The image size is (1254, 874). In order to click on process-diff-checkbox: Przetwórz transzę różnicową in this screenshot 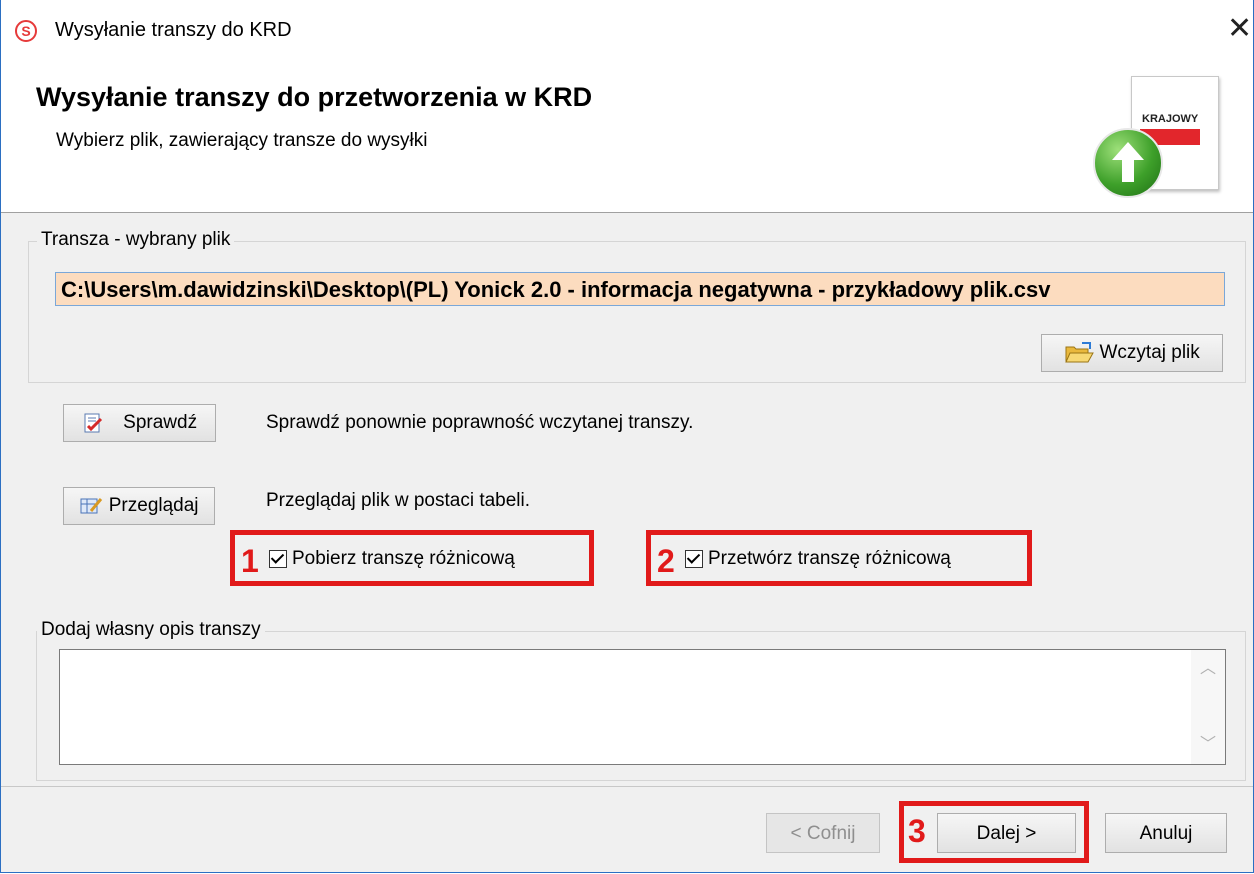, I will do `click(818, 559)`.